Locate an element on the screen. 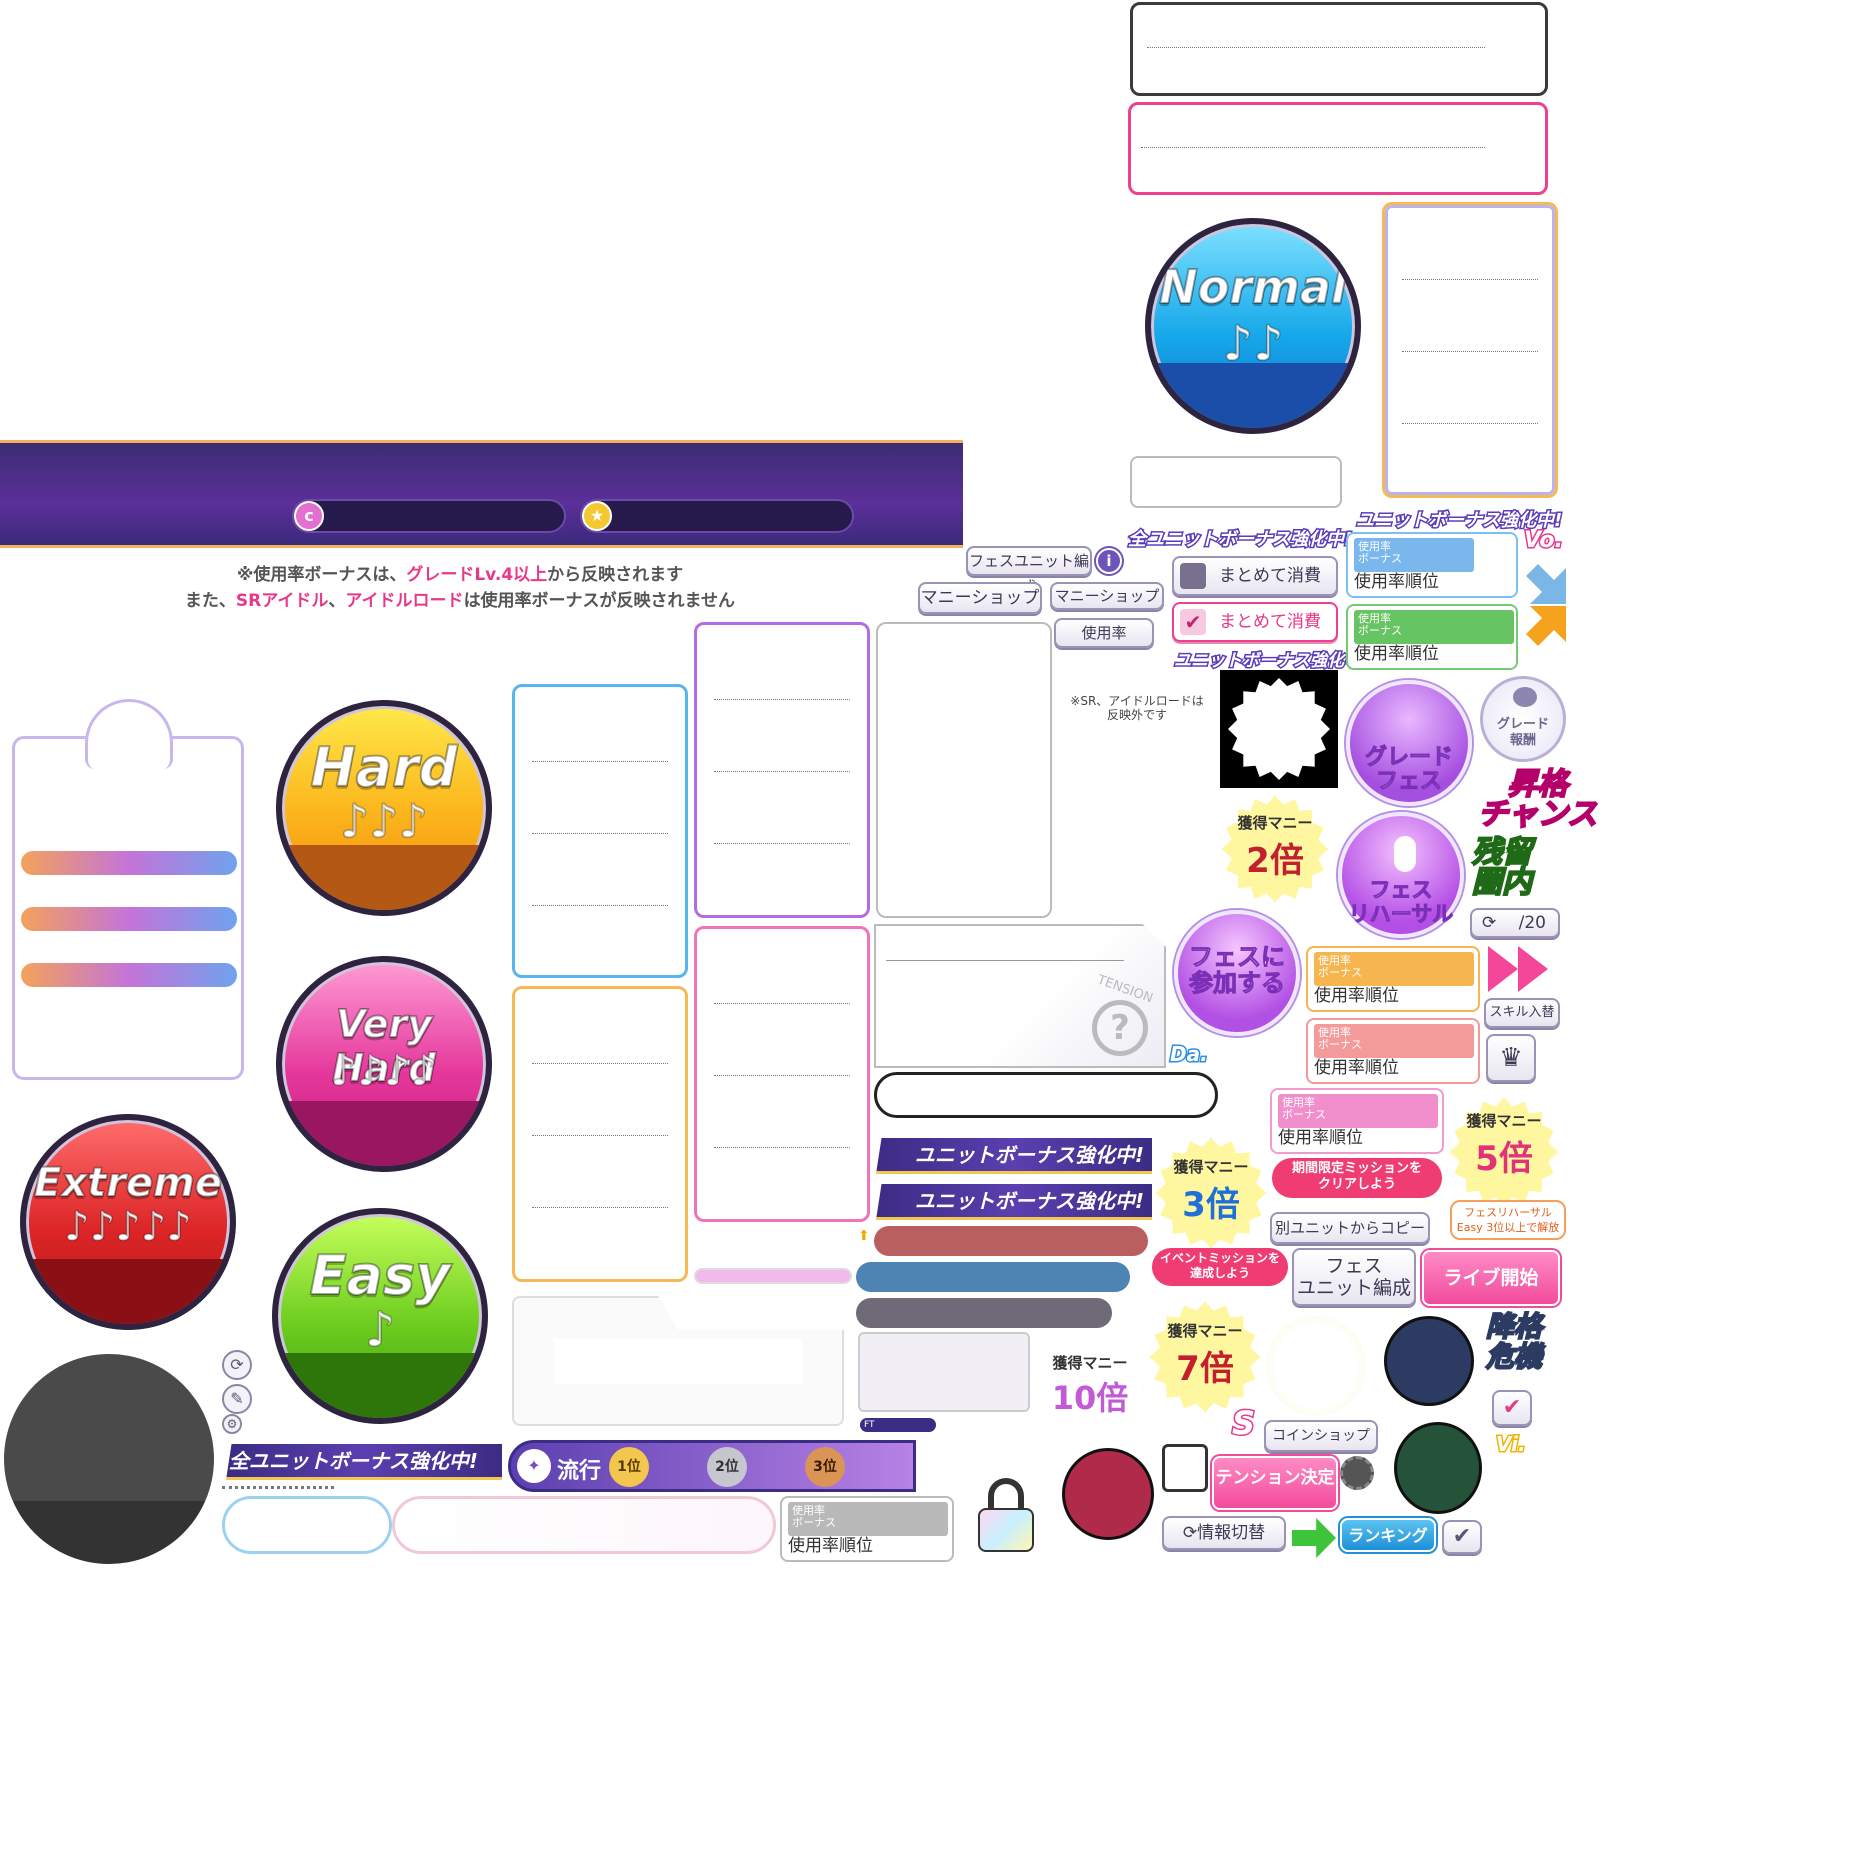  usage-rate-button: 使用率 is located at coordinates (1104, 633).